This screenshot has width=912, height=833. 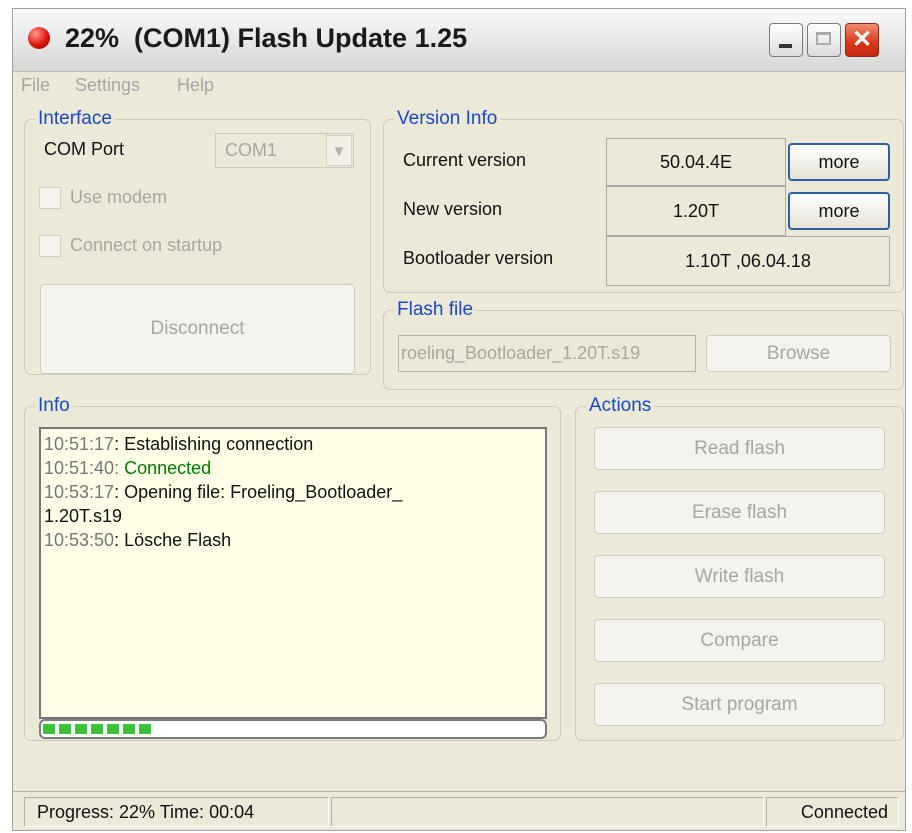 What do you see at coordinates (79, 468) in the screenshot?
I see `log-time: 10:51:40` at bounding box center [79, 468].